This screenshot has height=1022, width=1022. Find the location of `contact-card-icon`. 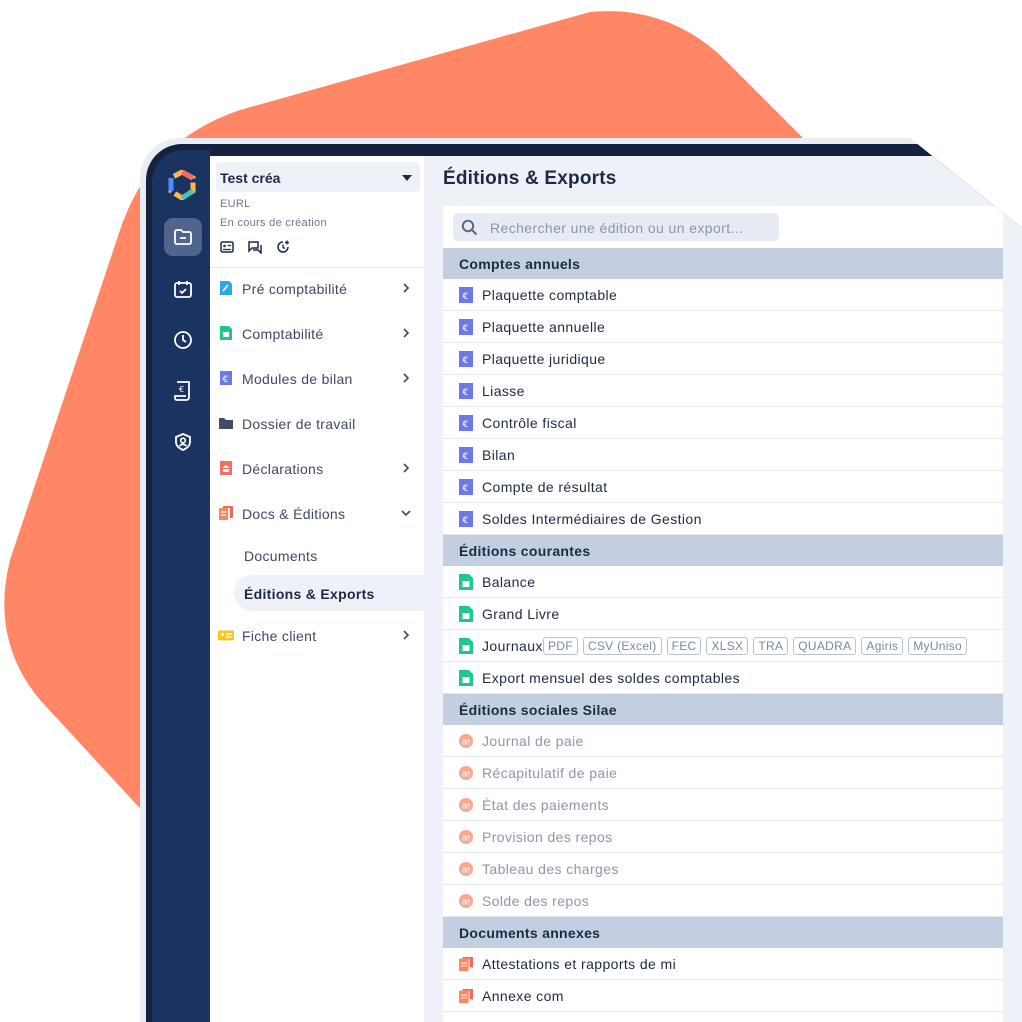

contact-card-icon is located at coordinates (226, 635).